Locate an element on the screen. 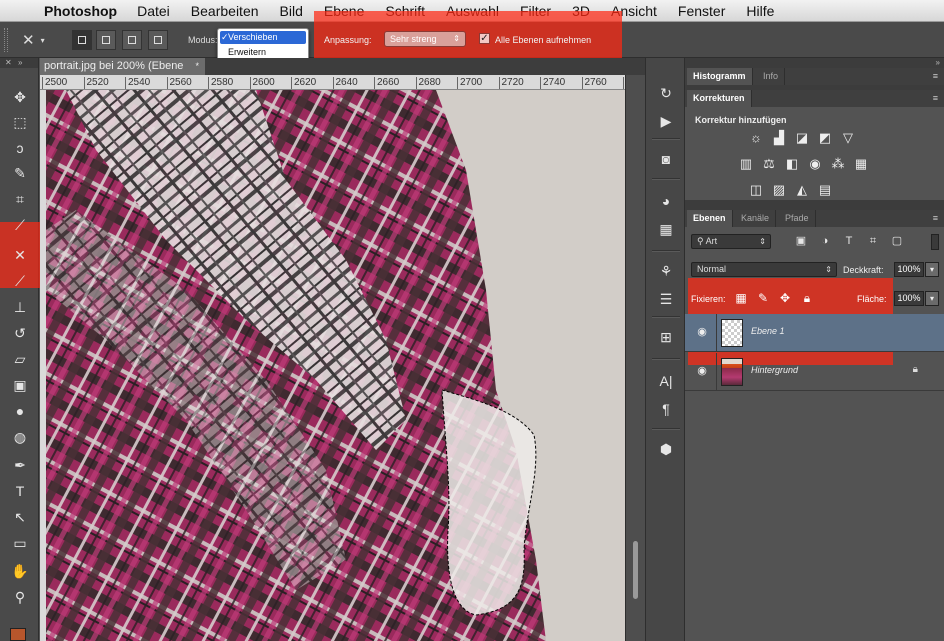  invert-icon: ◫ is located at coordinates (756, 190).